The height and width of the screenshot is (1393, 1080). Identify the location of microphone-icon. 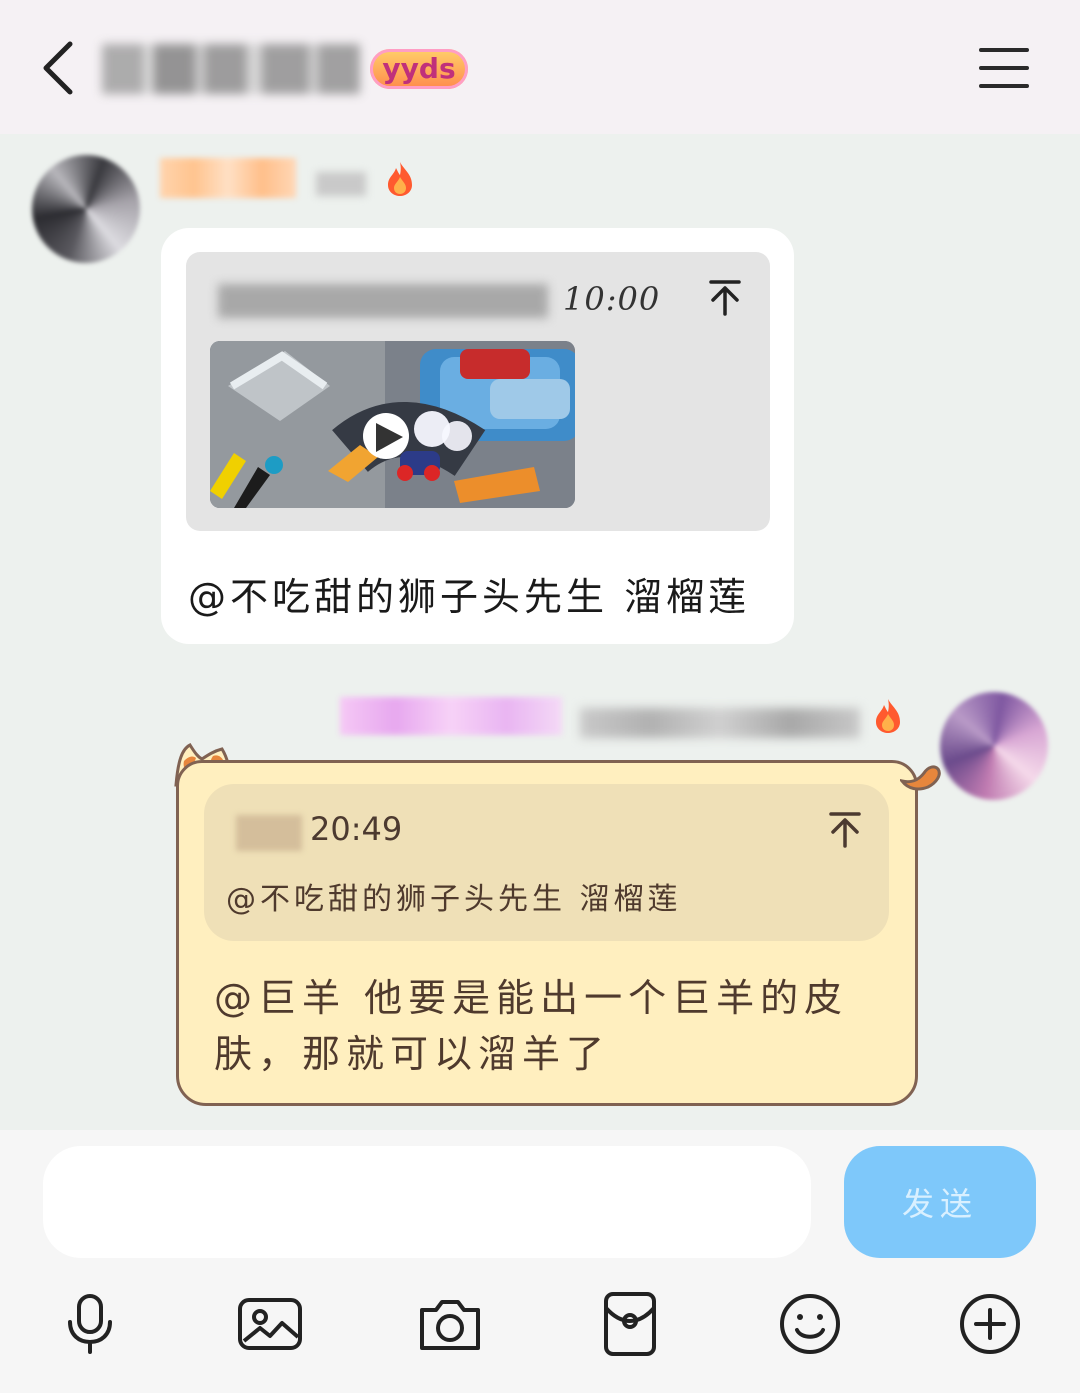
(90, 1324).